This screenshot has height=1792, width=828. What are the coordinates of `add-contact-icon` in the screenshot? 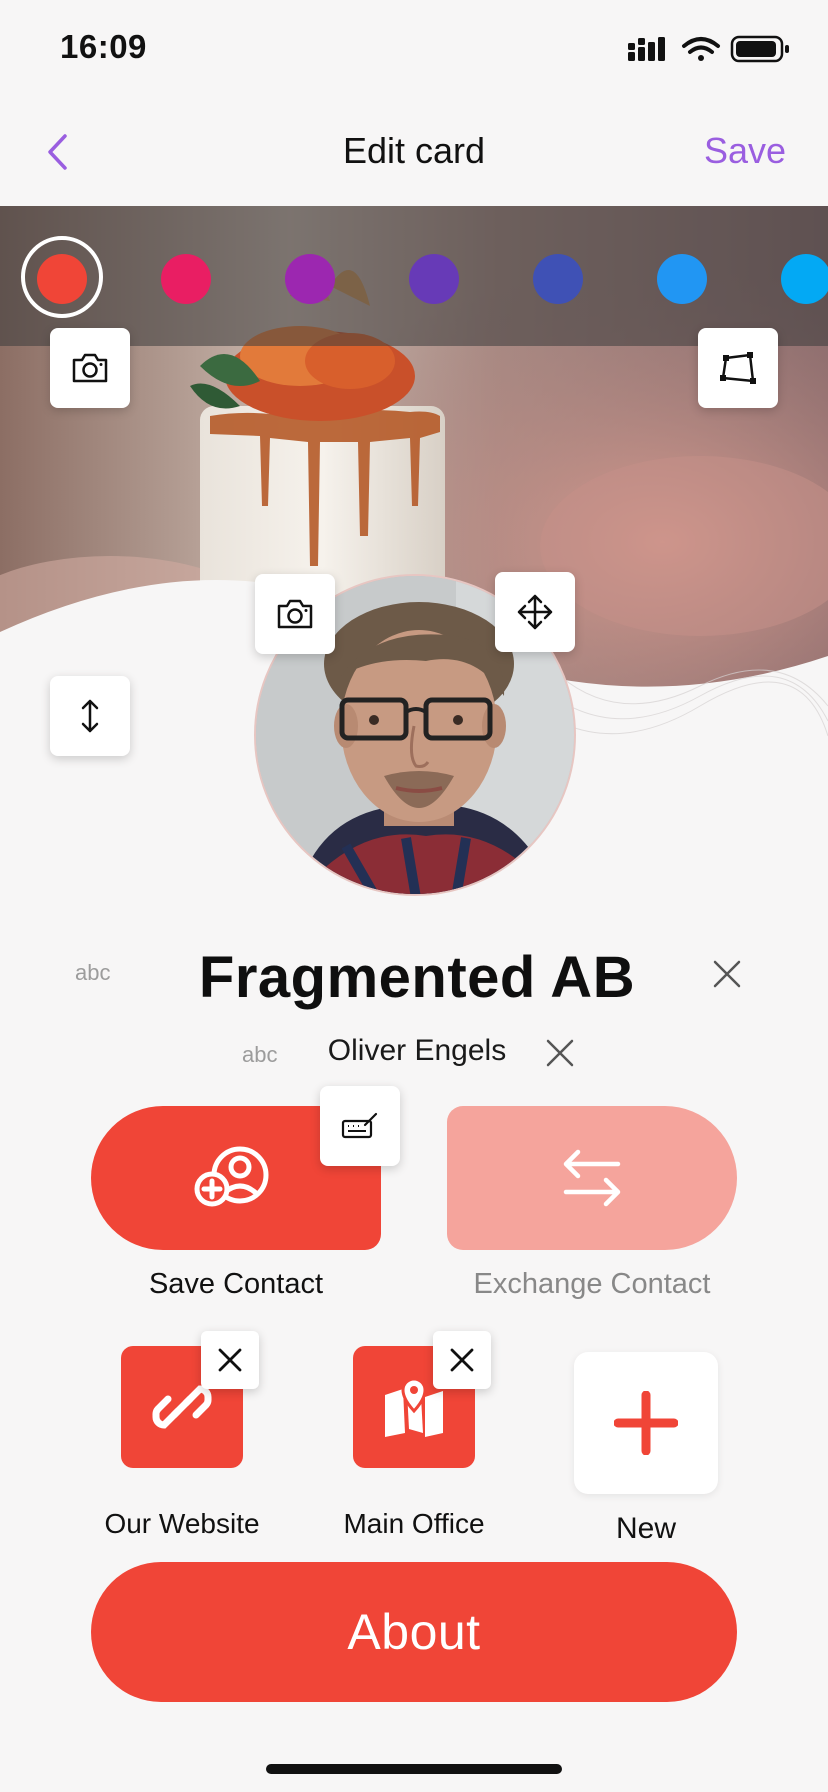 It's located at (231, 1176).